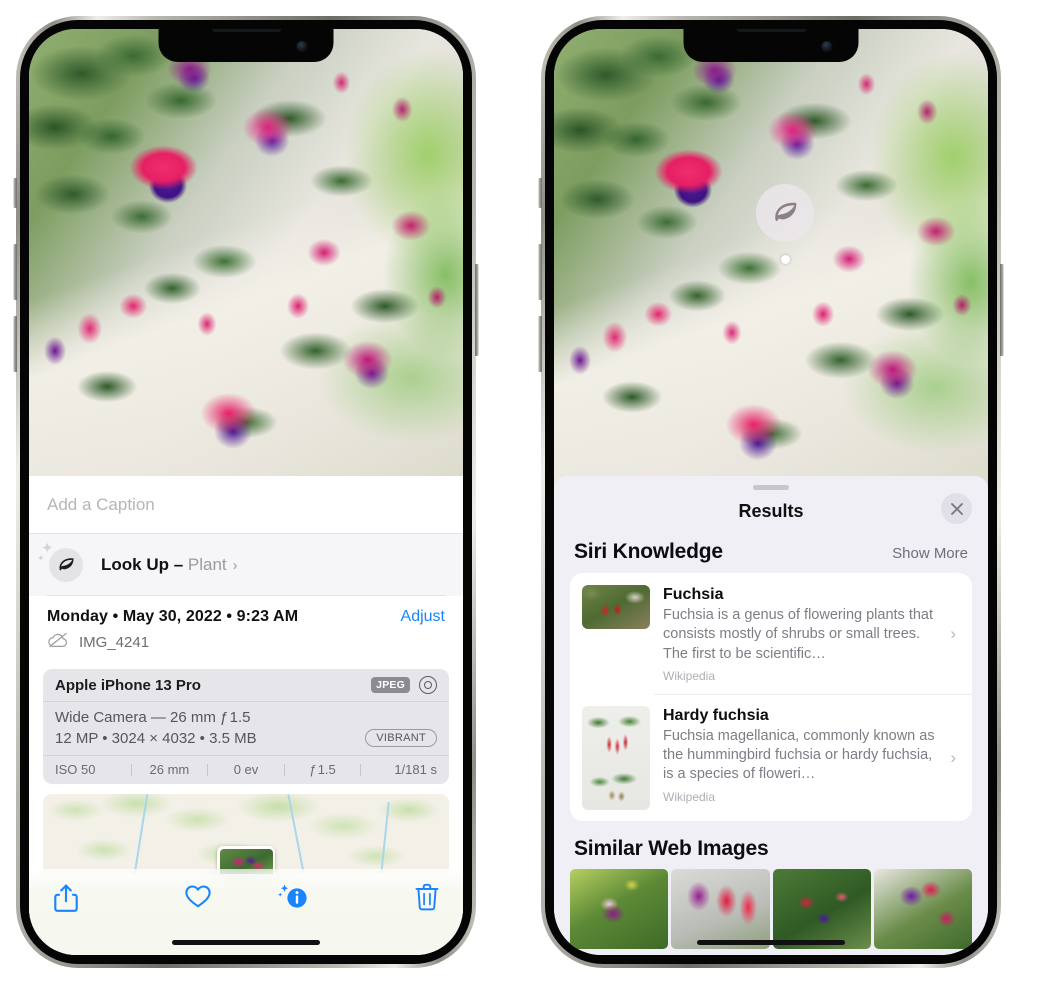 The height and width of the screenshot is (985, 1055). I want to click on close-button, so click(956, 508).